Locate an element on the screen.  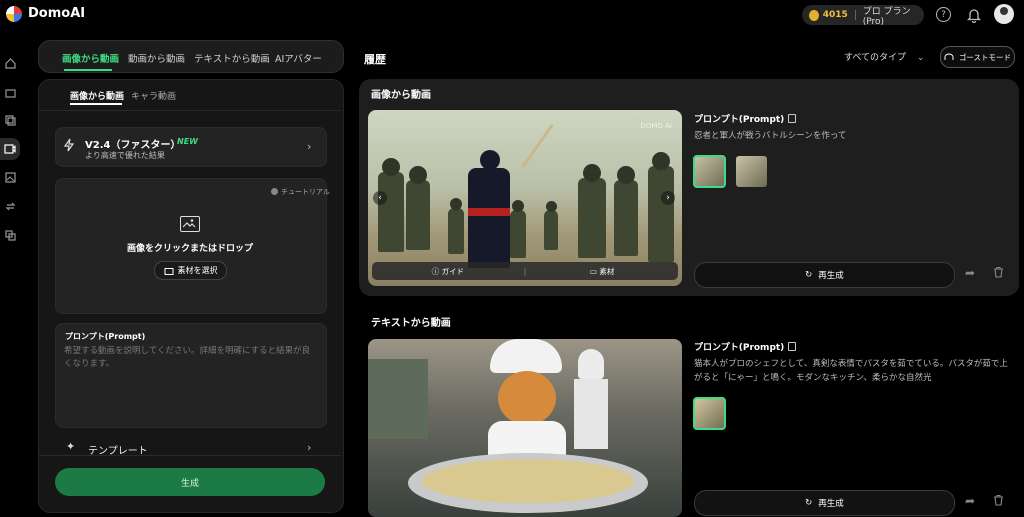
history-item-type: テキストから動画 is located at coordinates (411, 323).